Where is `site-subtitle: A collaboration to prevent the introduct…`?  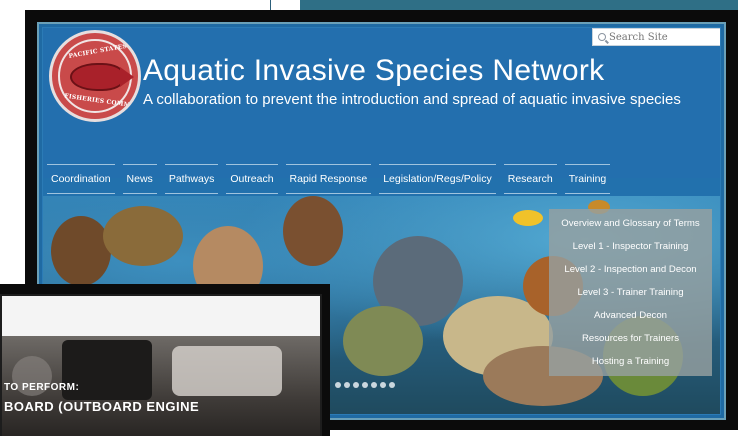
site-subtitle: A collaboration to prevent the introduct… is located at coordinates (412, 99).